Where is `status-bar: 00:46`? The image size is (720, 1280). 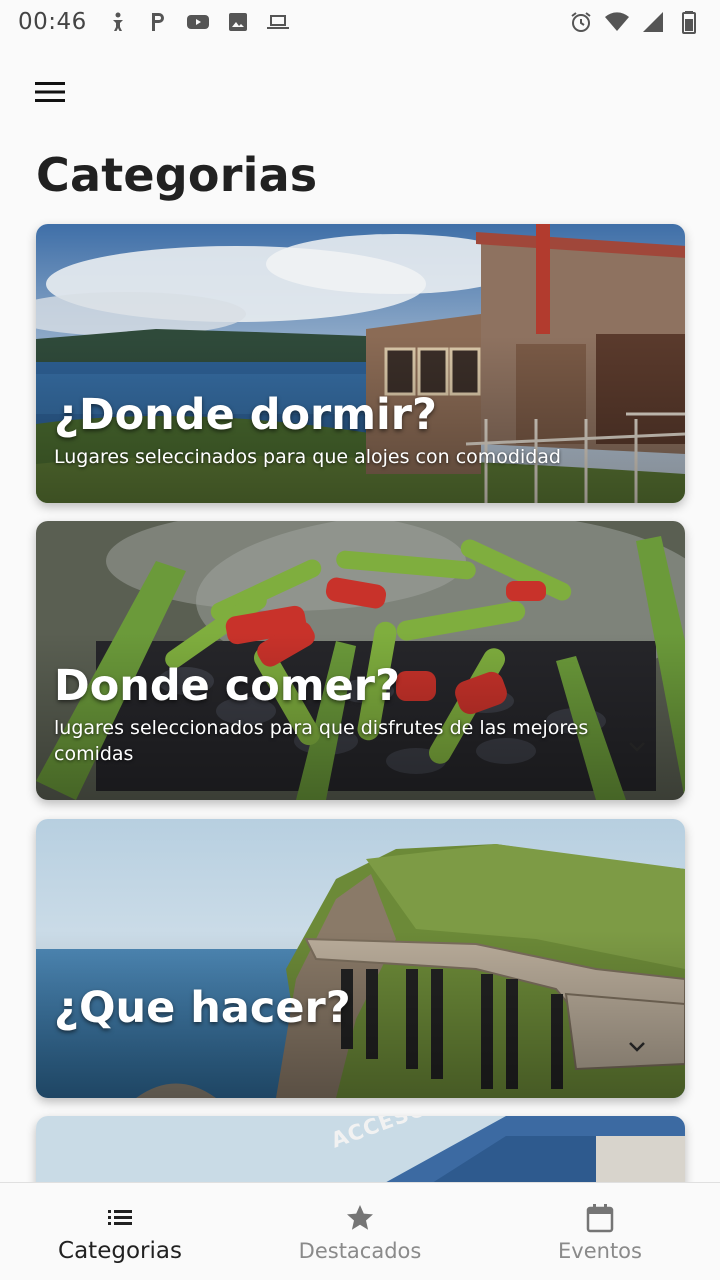 status-bar: 00:46 is located at coordinates (360, 22).